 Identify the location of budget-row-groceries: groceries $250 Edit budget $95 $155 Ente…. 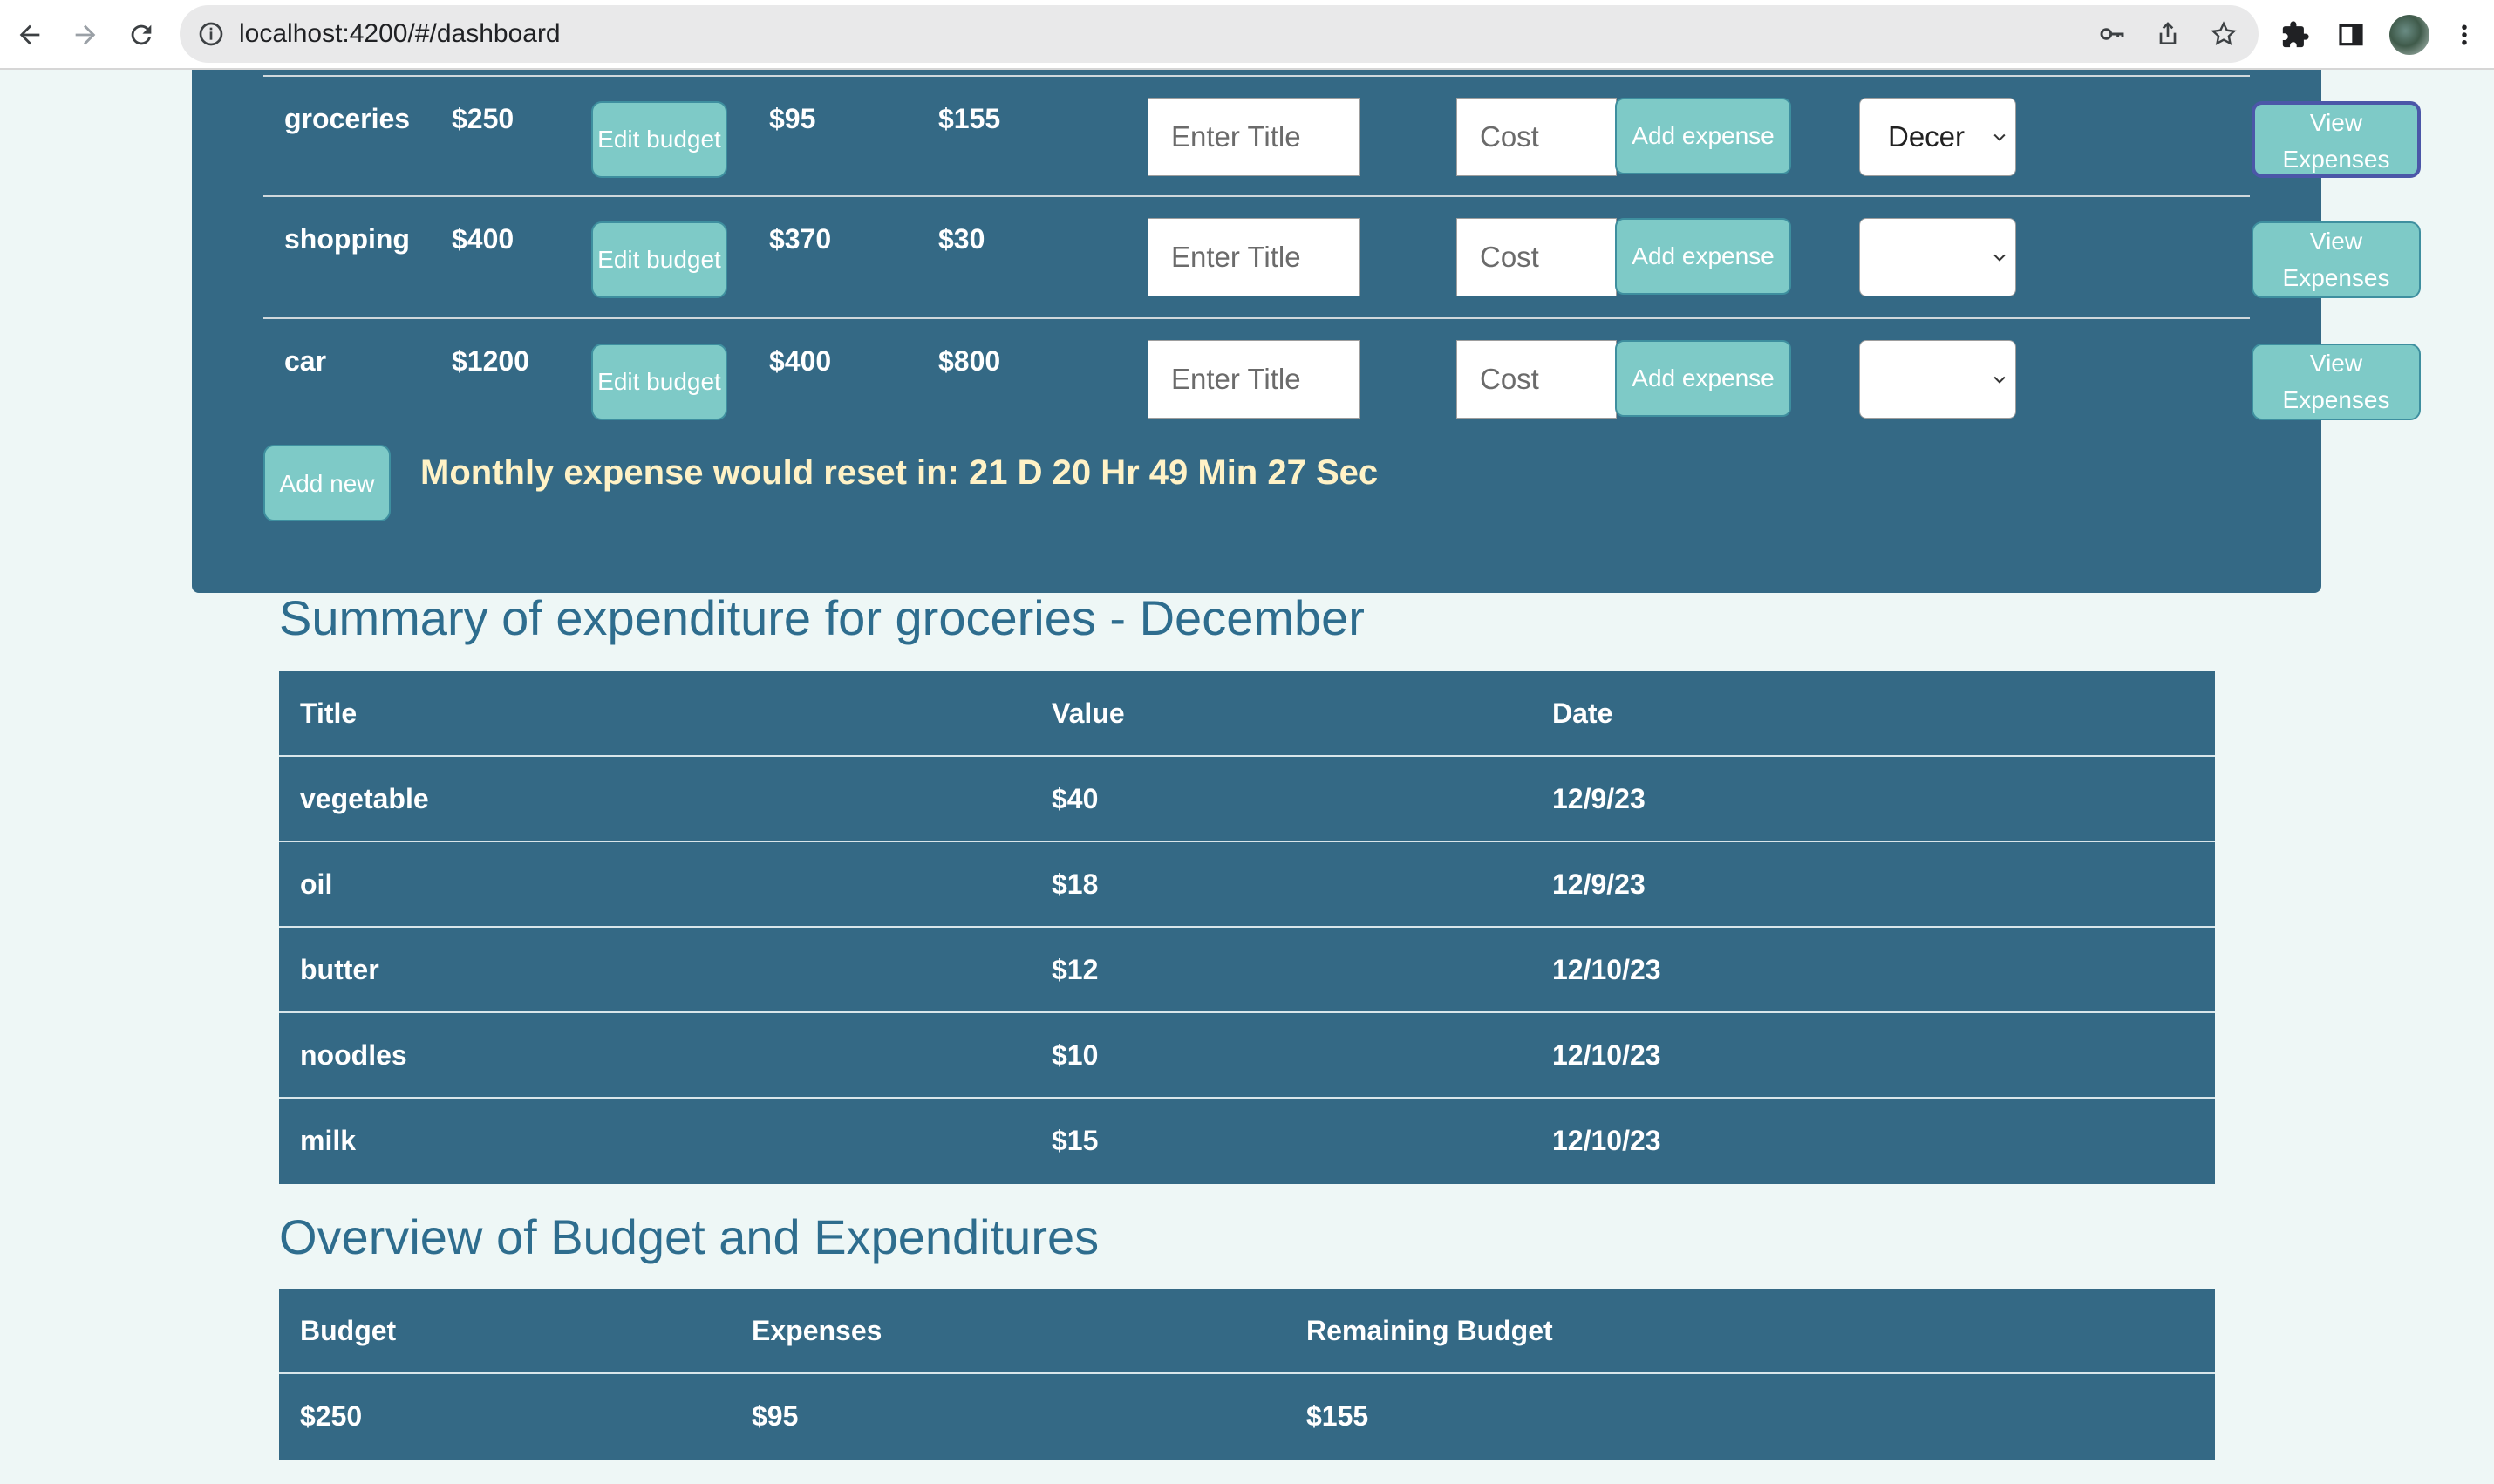
(1342, 136).